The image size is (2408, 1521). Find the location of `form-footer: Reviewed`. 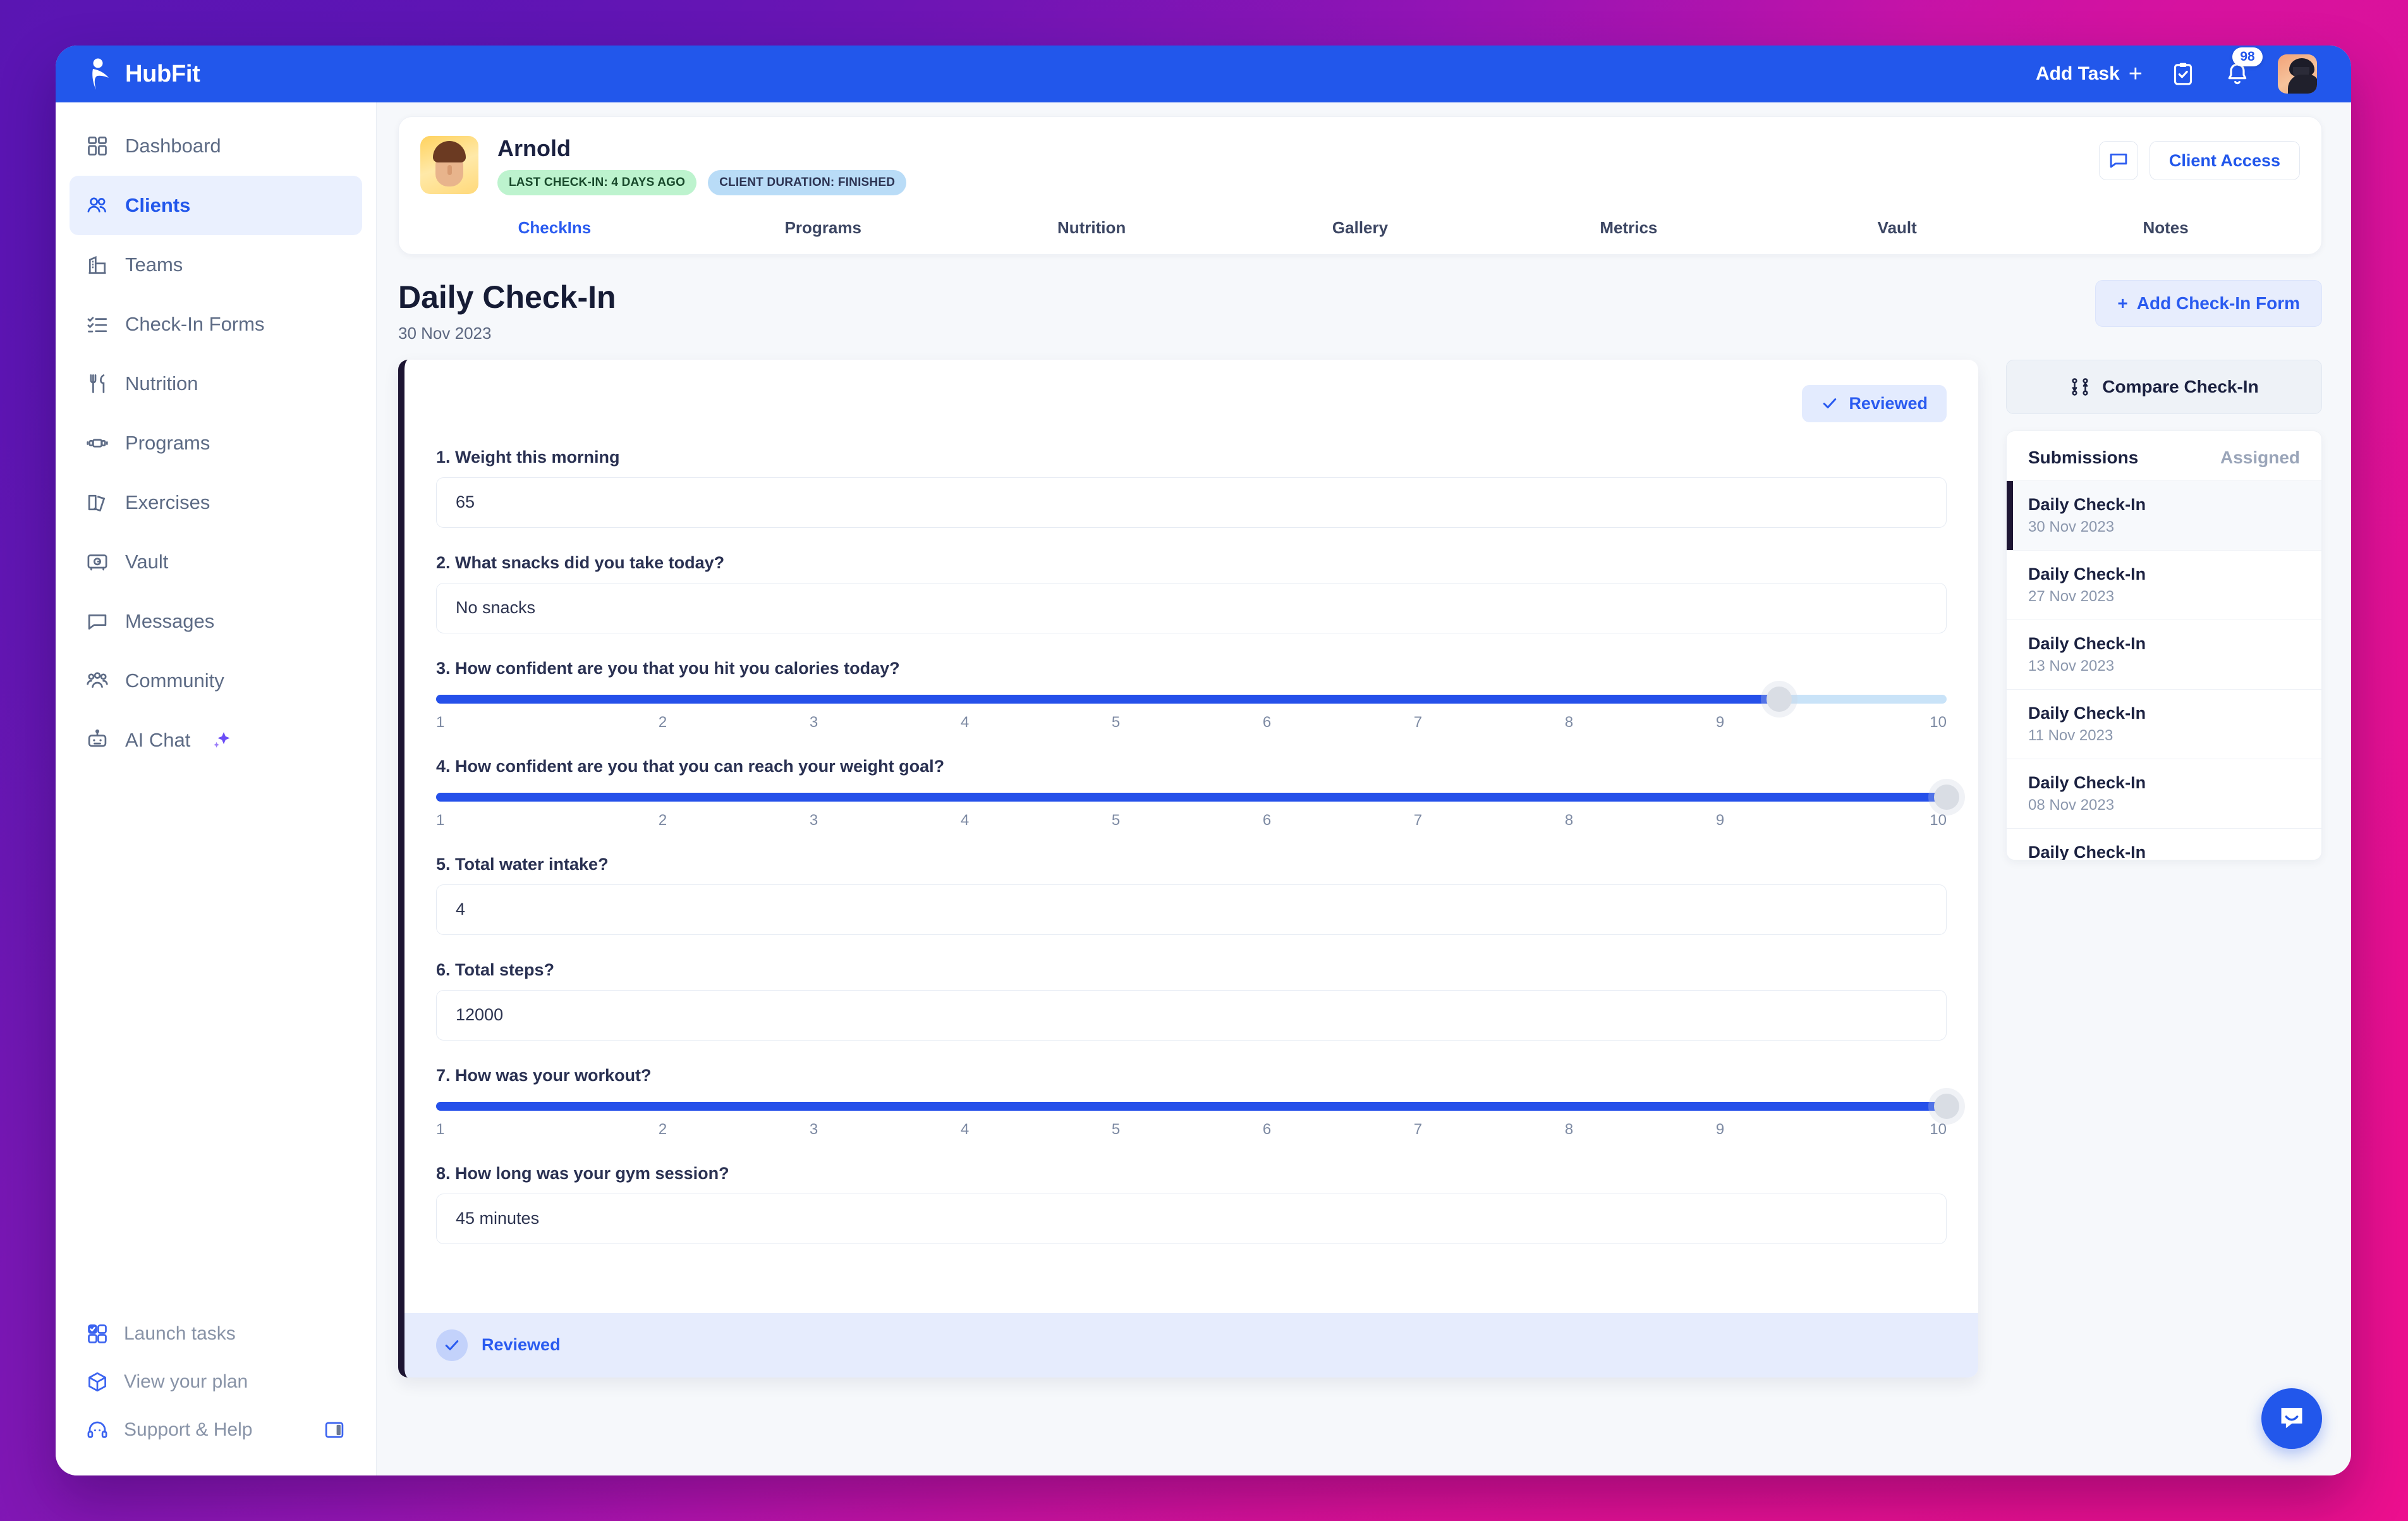

form-footer: Reviewed is located at coordinates (1191, 1344).